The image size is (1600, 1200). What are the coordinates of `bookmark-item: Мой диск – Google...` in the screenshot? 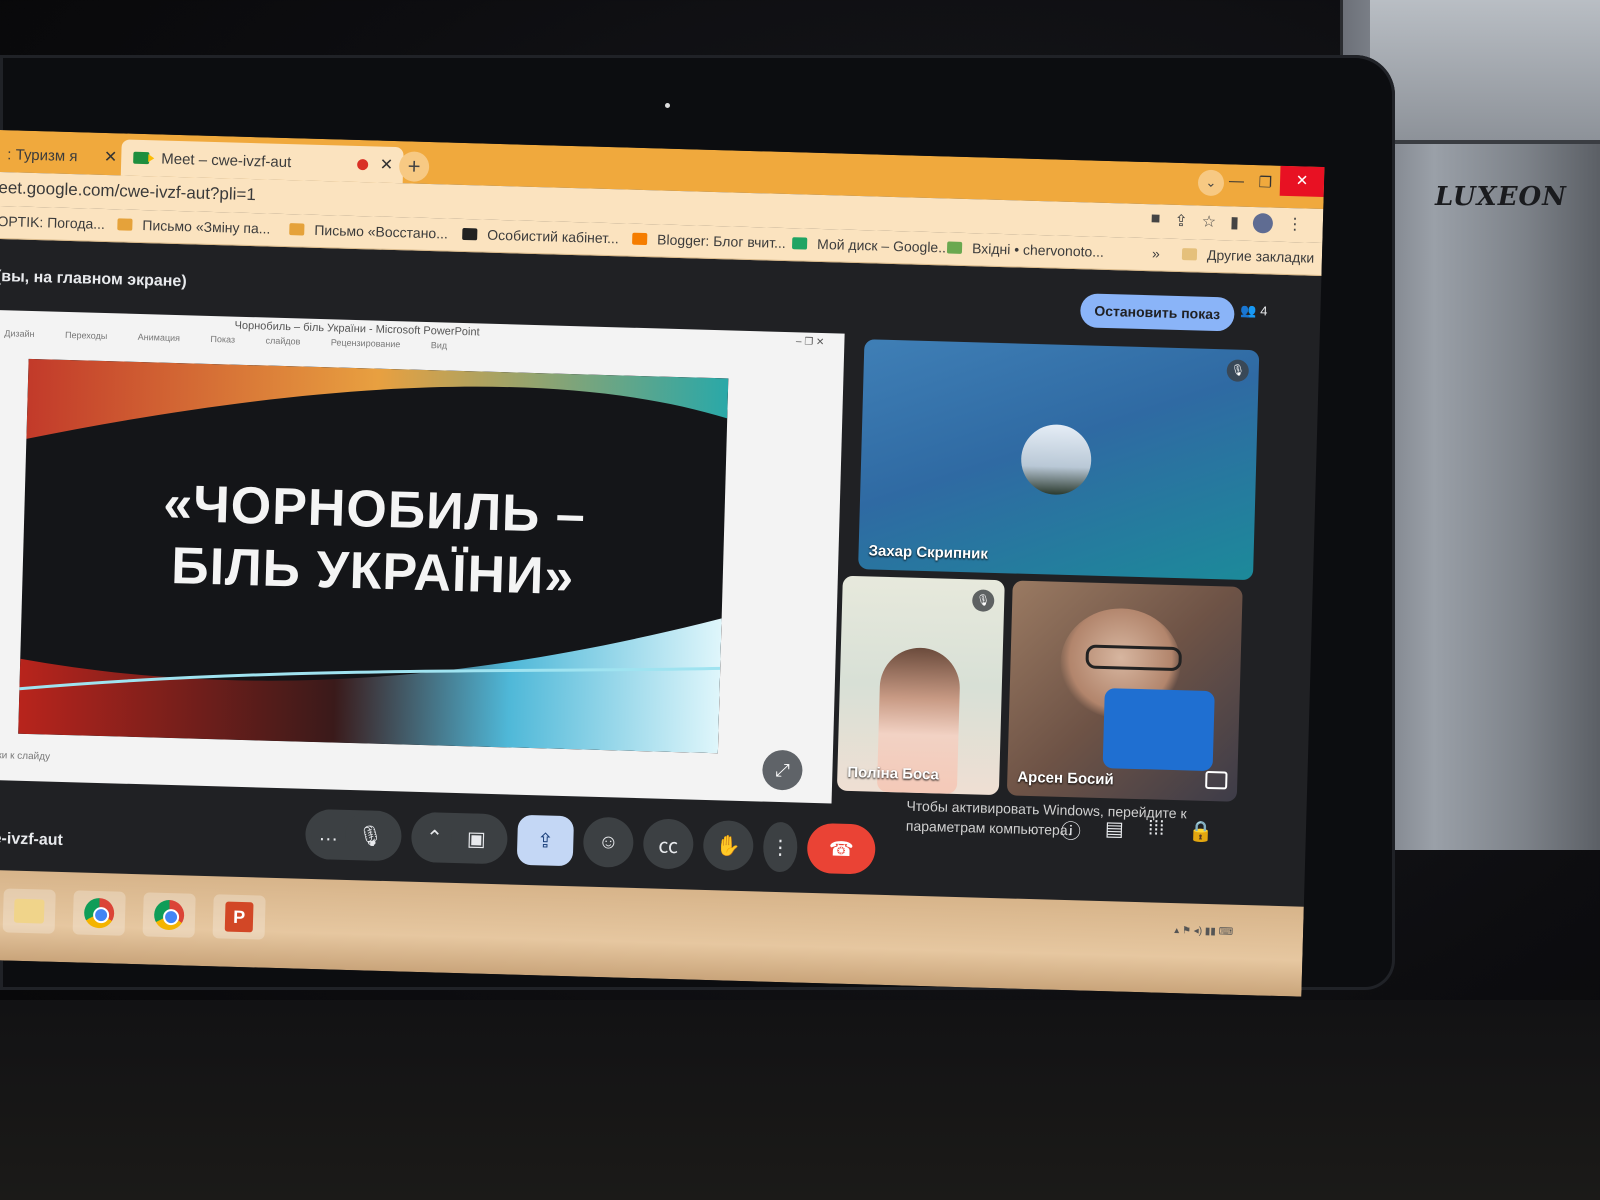 It's located at (870, 245).